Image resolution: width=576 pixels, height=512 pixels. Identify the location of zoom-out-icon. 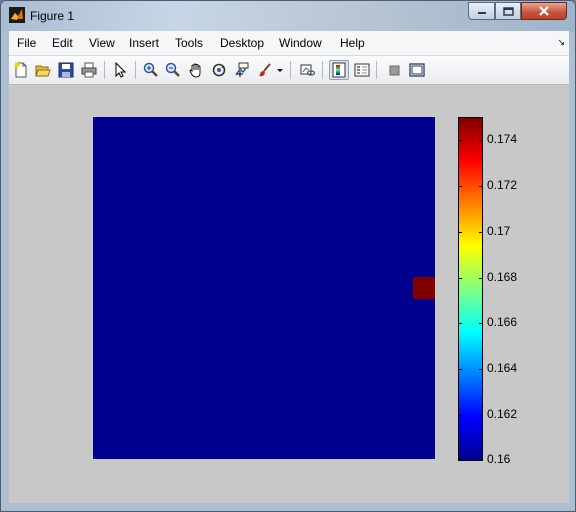
(172, 69).